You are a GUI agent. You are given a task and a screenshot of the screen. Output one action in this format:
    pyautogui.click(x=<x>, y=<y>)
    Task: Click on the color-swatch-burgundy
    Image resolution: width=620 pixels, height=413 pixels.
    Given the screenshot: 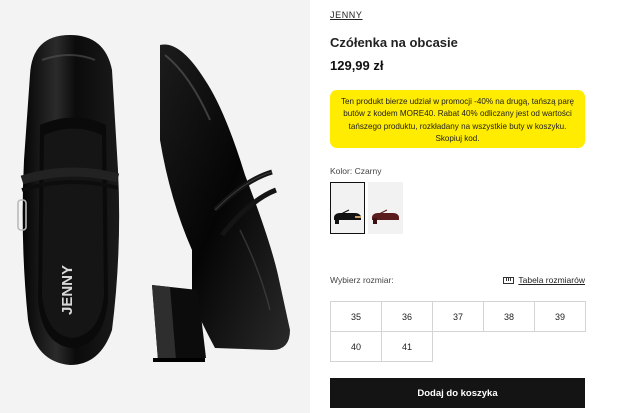 What is the action you would take?
    pyautogui.click(x=385, y=208)
    